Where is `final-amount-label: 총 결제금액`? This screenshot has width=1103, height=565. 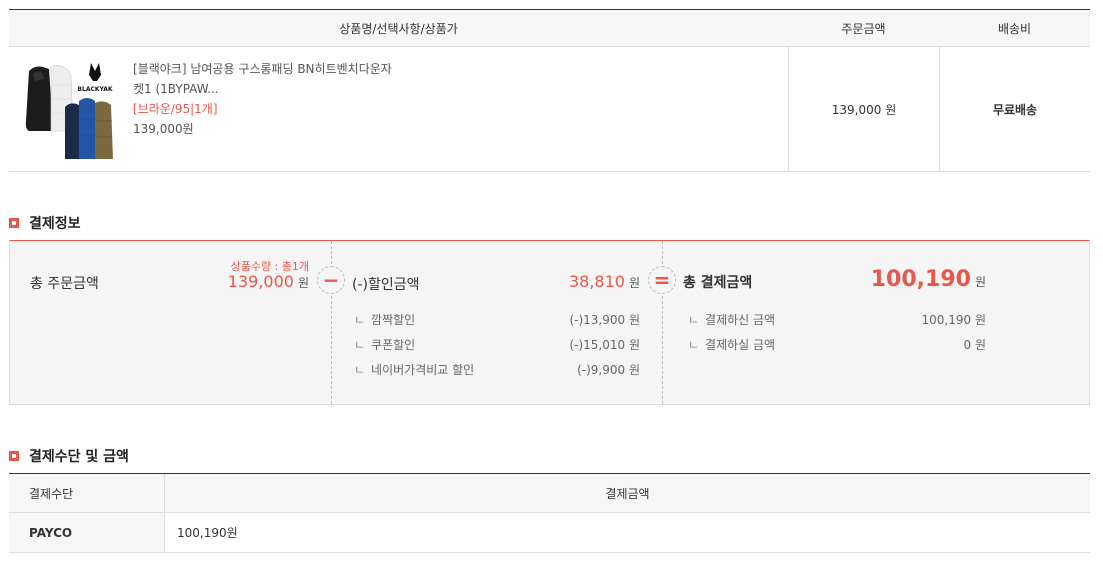 final-amount-label: 총 결제금액 is located at coordinates (718, 283).